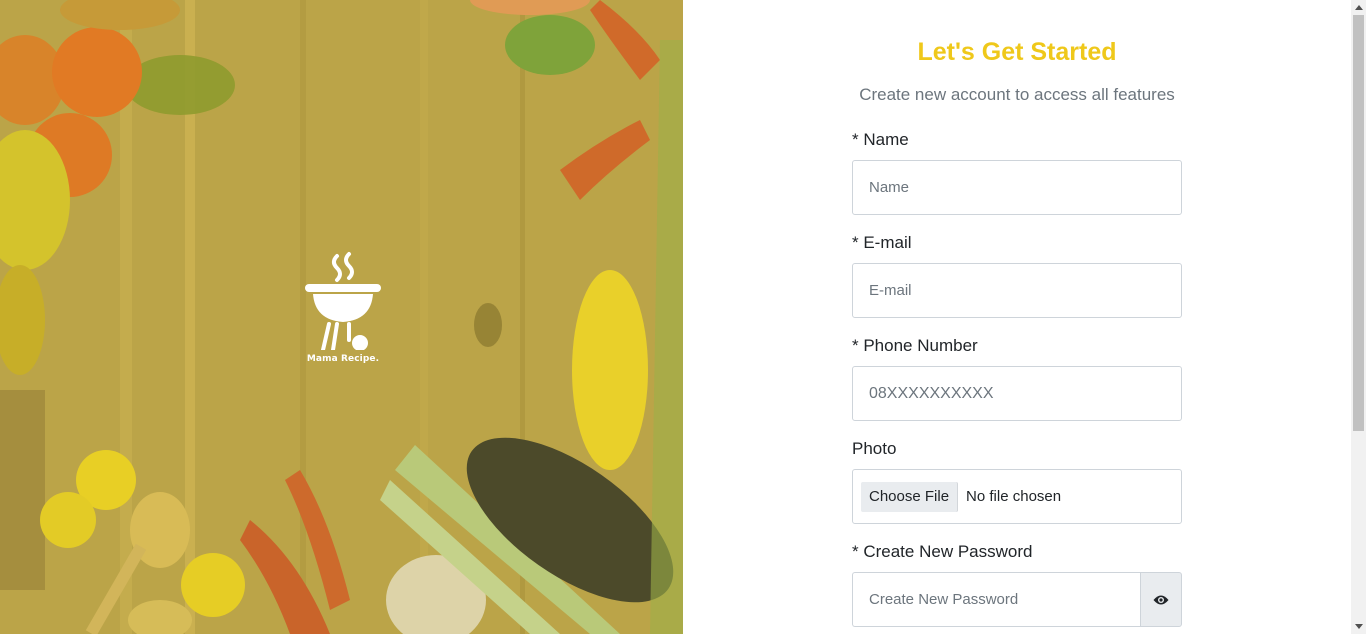  I want to click on eye-icon, so click(1161, 599).